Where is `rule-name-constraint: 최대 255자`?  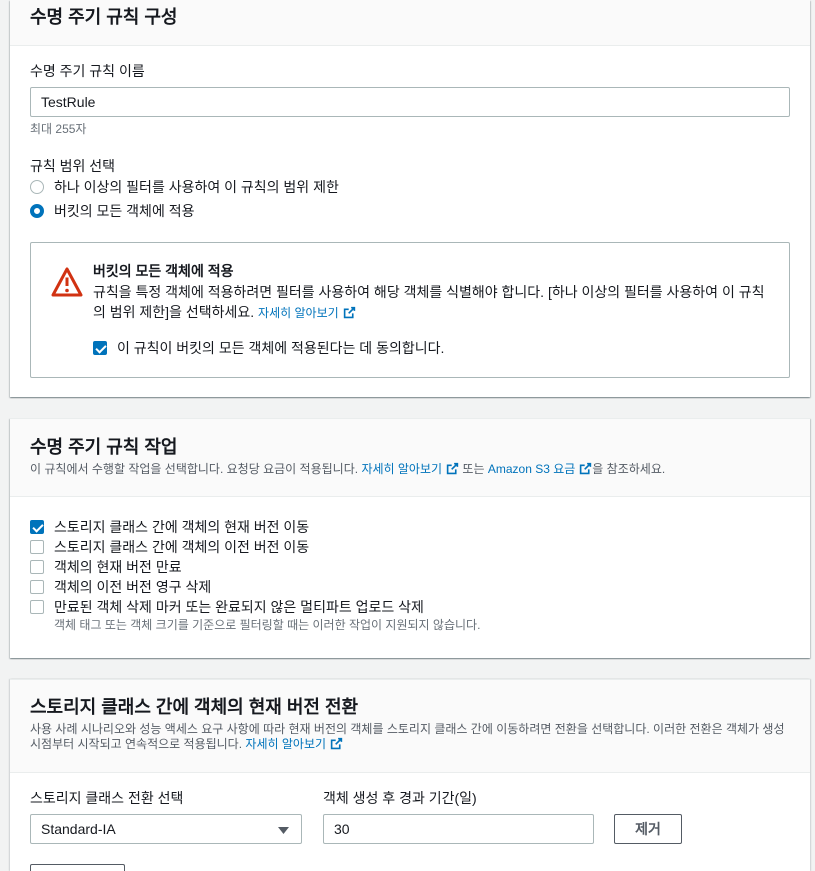 rule-name-constraint: 최대 255자 is located at coordinates (58, 129).